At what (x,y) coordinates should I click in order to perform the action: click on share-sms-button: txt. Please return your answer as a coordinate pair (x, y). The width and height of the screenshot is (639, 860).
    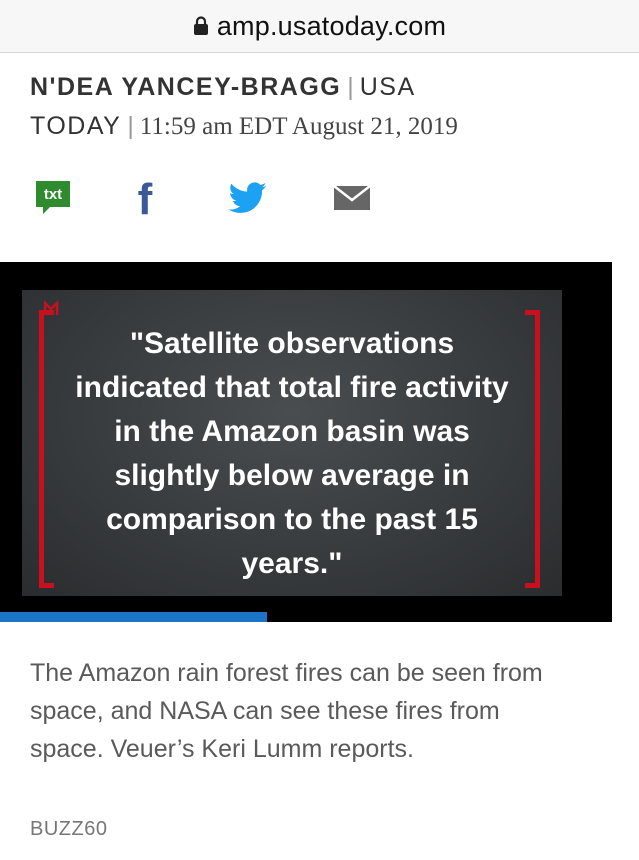
    Looking at the image, I should click on (53, 198).